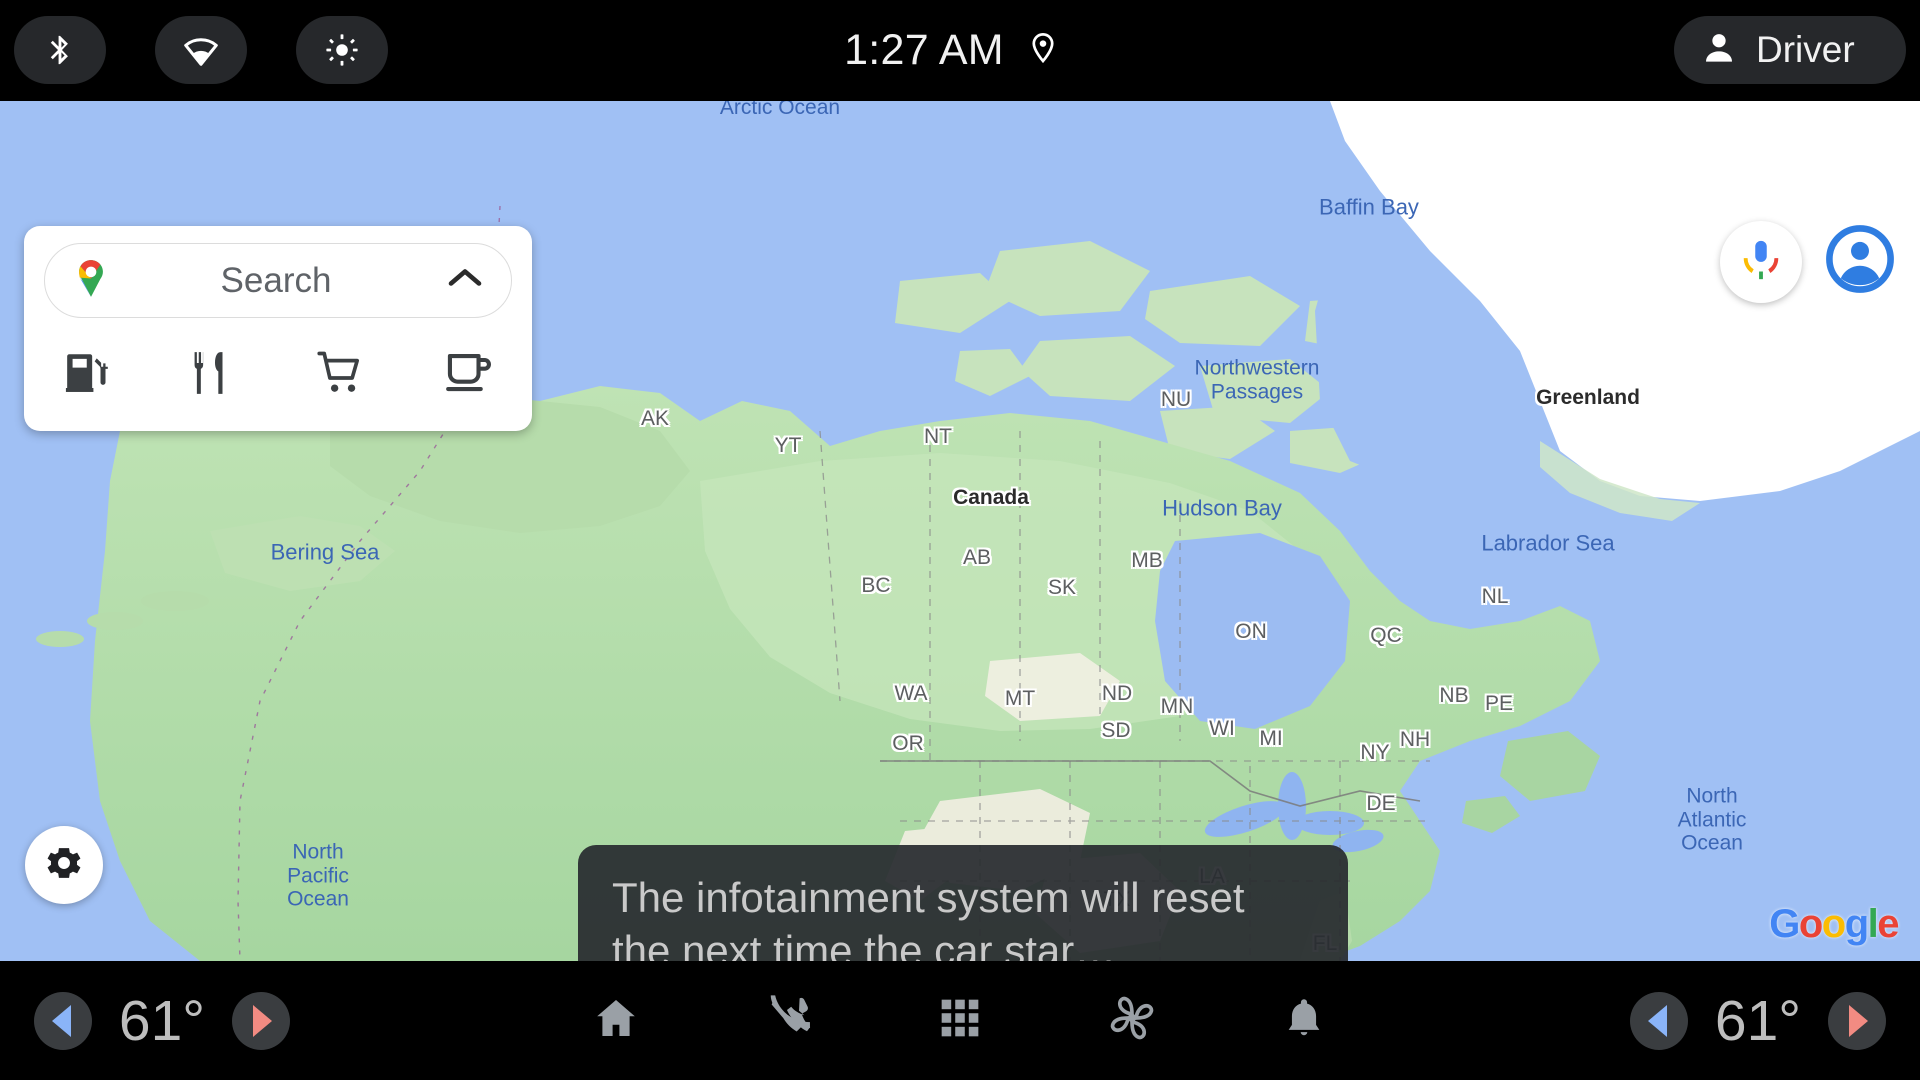 This screenshot has height=1080, width=1920. I want to click on search-input: Search, so click(278, 280).